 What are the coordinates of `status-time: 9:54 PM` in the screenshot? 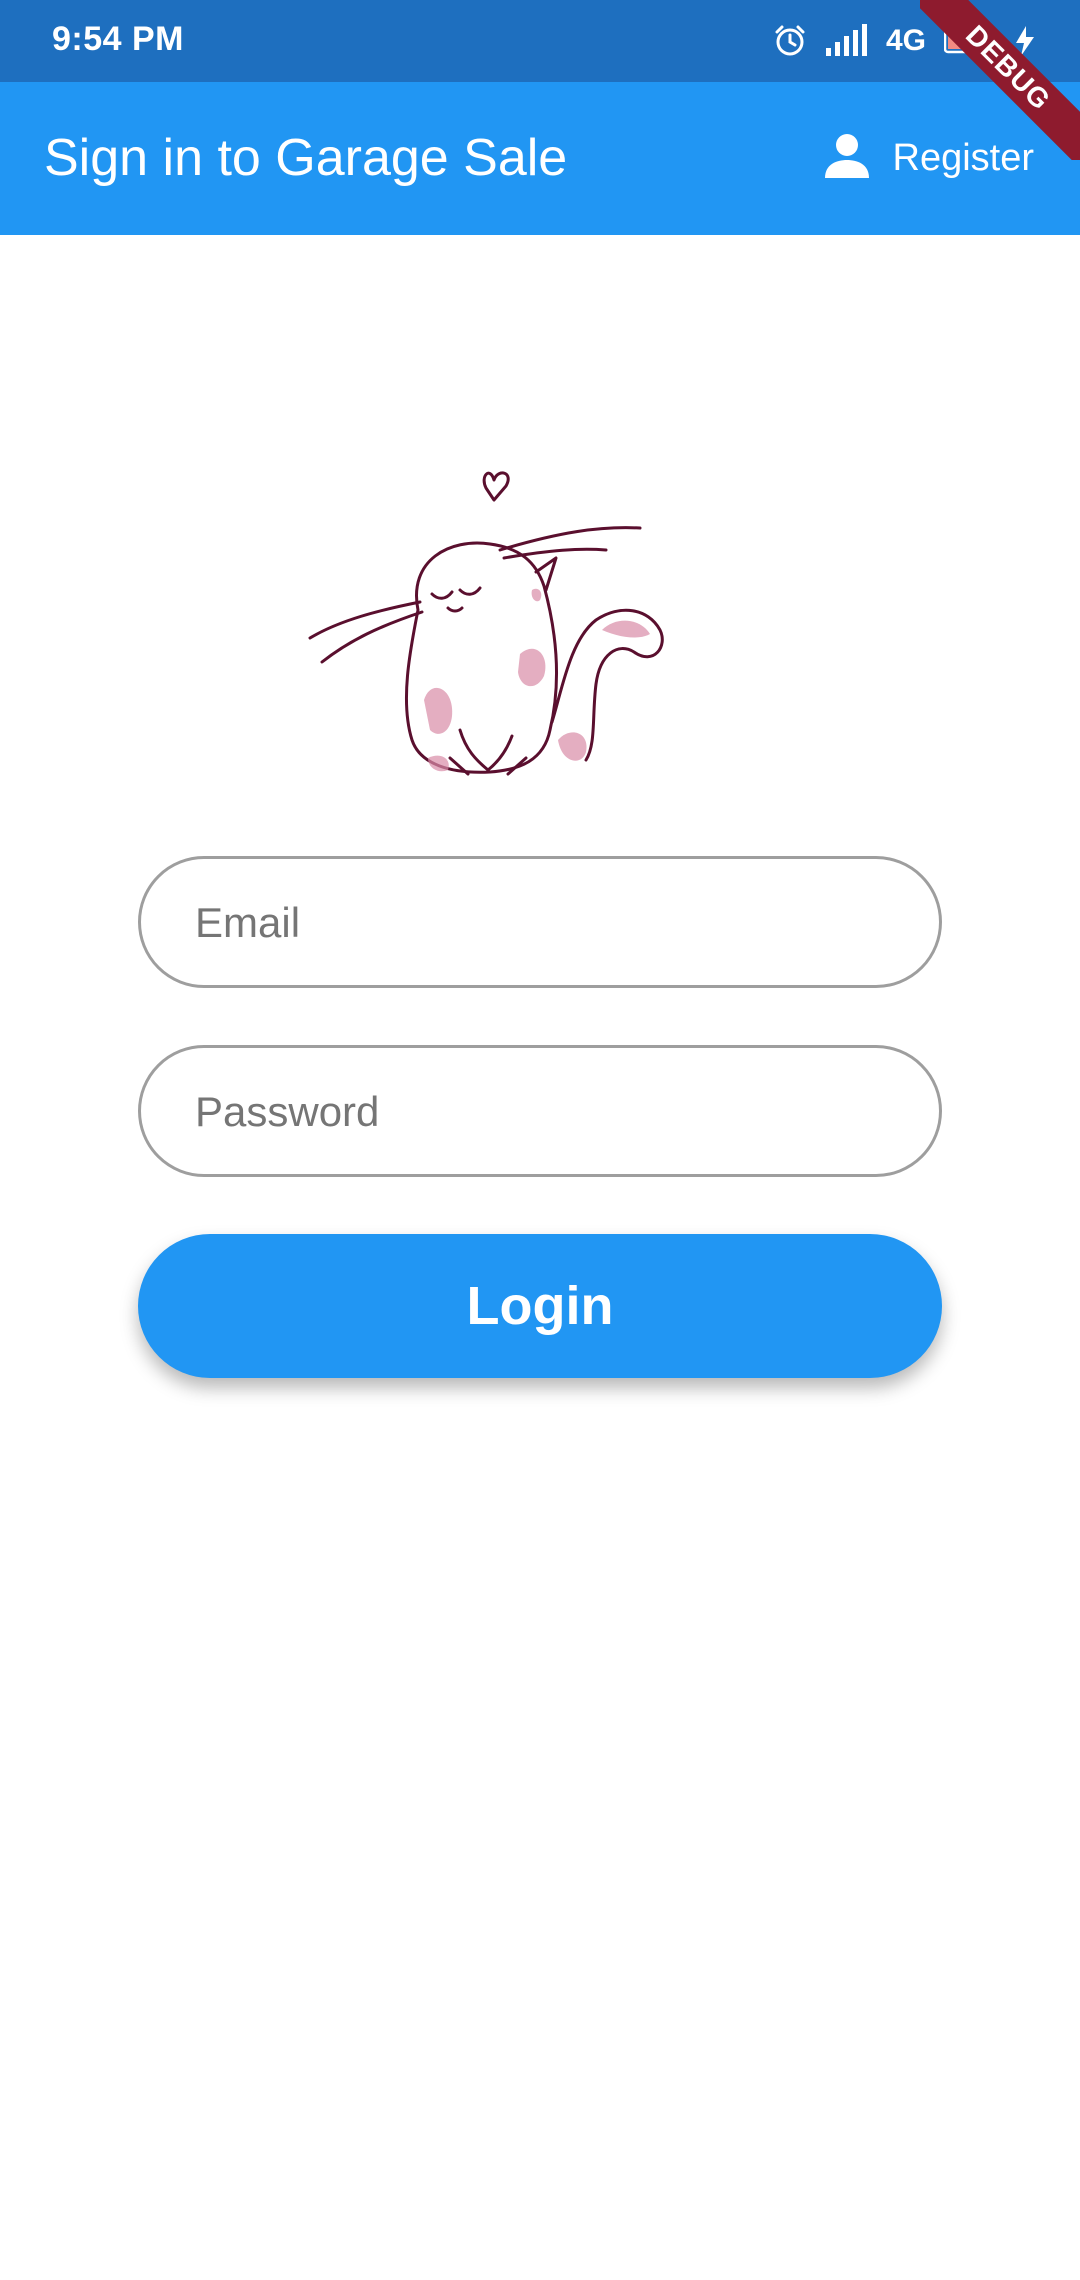 It's located at (118, 39).